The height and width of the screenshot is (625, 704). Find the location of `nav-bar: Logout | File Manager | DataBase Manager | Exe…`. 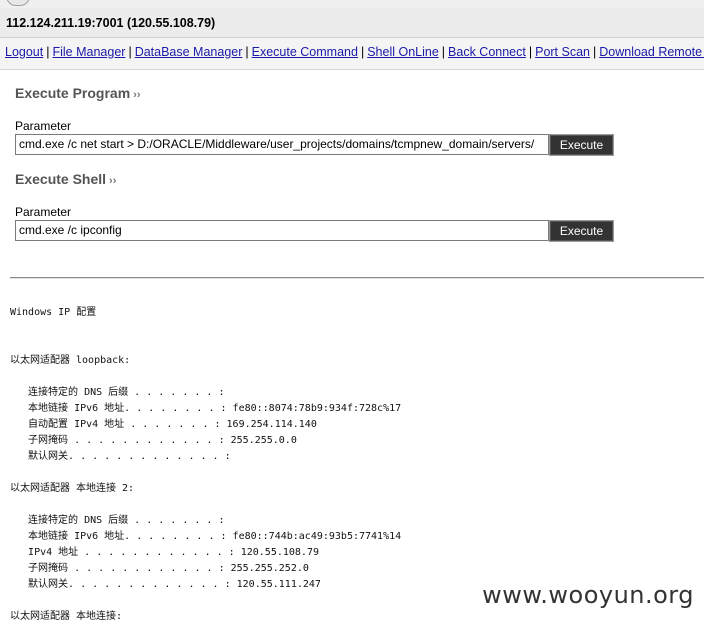

nav-bar: Logout | File Manager | DataBase Manager | Exe… is located at coordinates (352, 54).